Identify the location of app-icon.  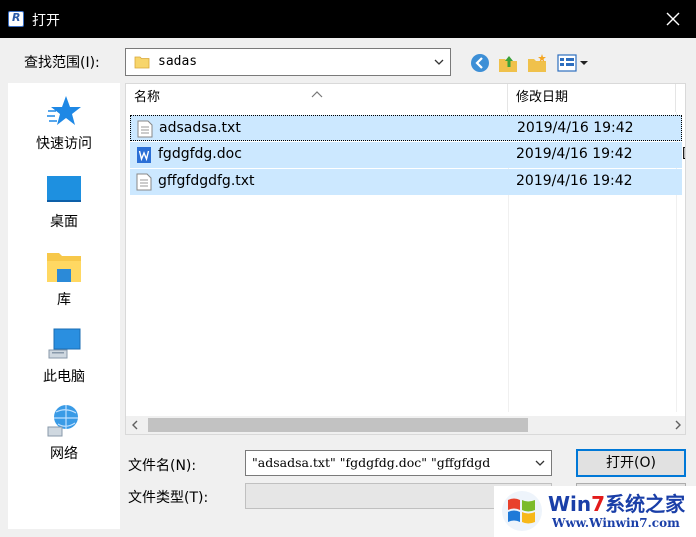
(16, 19).